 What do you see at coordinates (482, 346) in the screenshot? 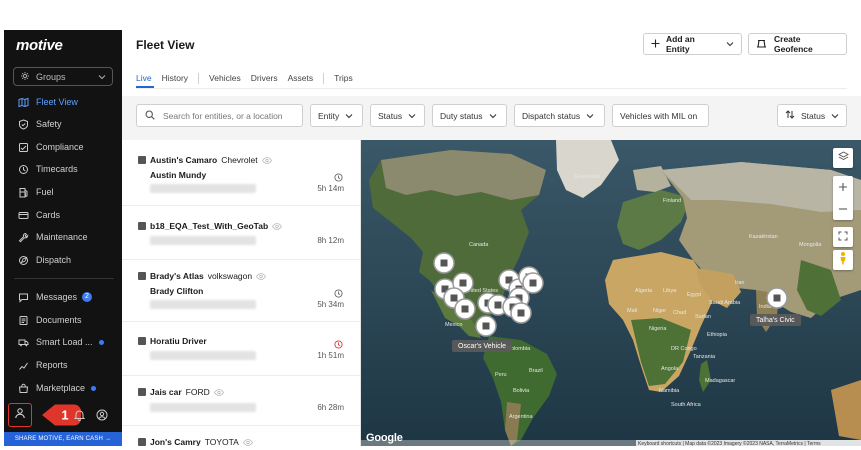
I see `vehicle-label-oscar: Oscar's Vehicle` at bounding box center [482, 346].